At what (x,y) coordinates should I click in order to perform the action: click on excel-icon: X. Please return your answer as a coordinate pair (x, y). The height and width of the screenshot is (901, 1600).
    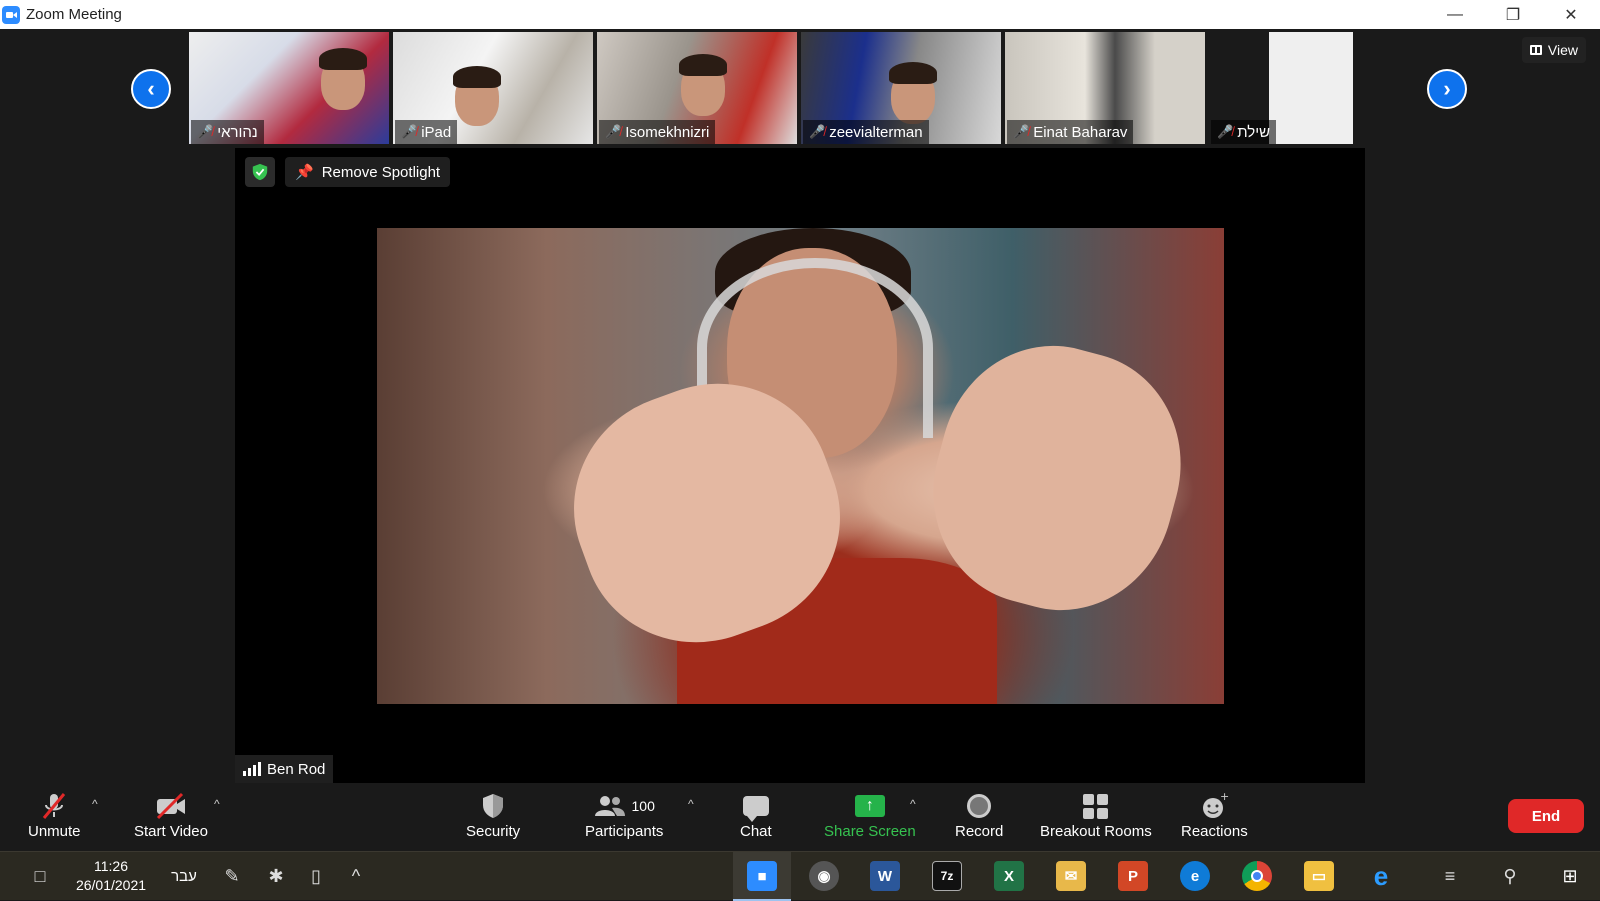
    Looking at the image, I should click on (1009, 876).